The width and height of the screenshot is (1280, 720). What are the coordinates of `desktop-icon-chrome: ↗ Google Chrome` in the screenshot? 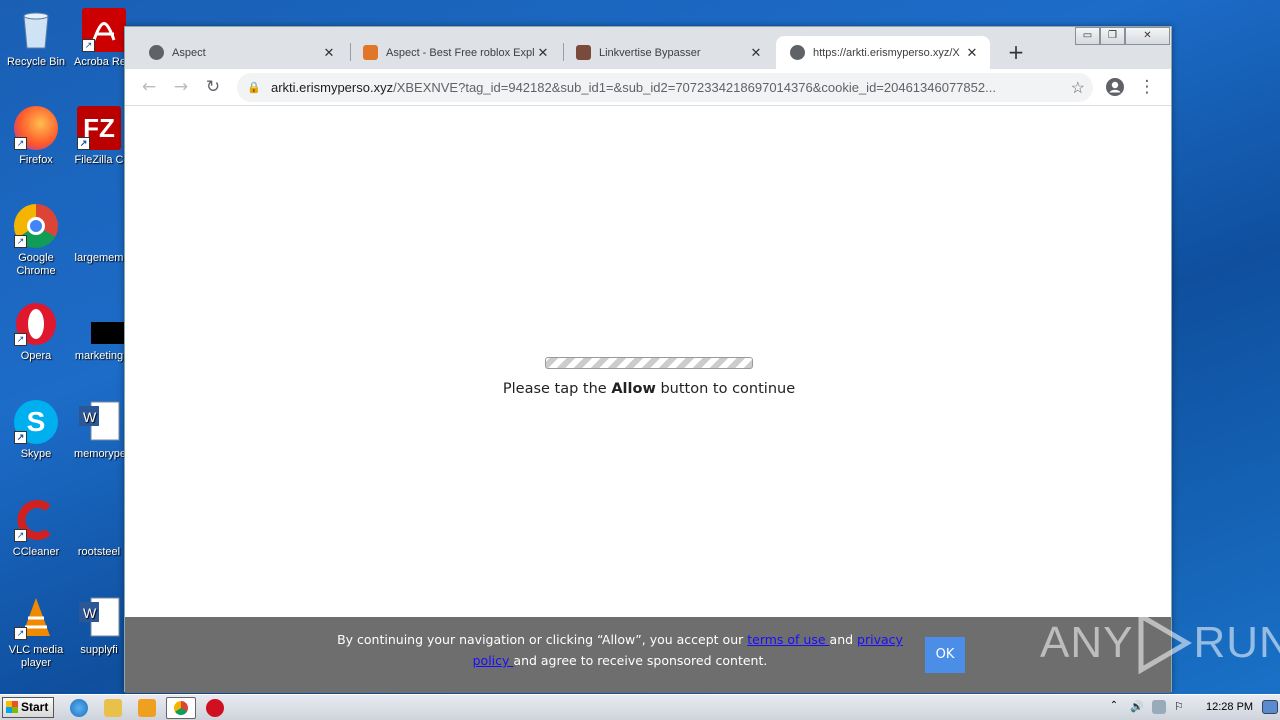 It's located at (36, 241).